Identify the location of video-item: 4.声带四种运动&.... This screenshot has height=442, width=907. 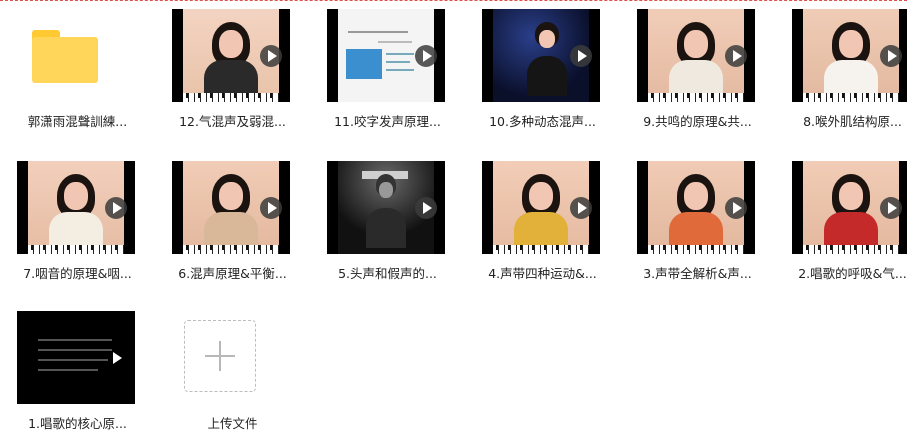
(542, 222).